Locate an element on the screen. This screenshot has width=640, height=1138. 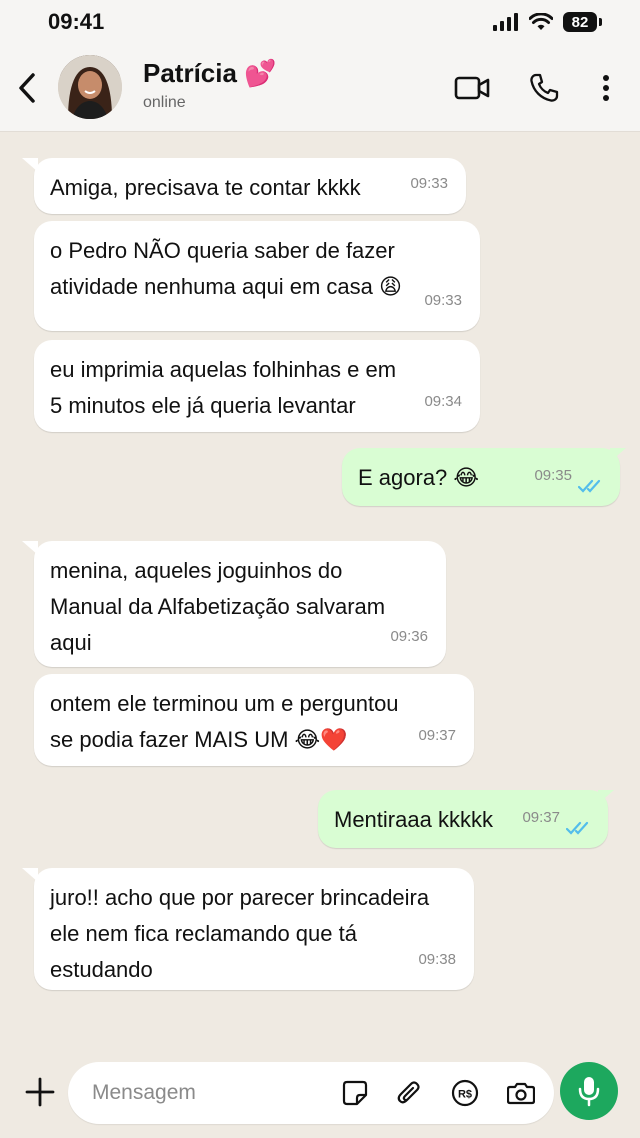
message-time: 09:36 is located at coordinates (409, 636).